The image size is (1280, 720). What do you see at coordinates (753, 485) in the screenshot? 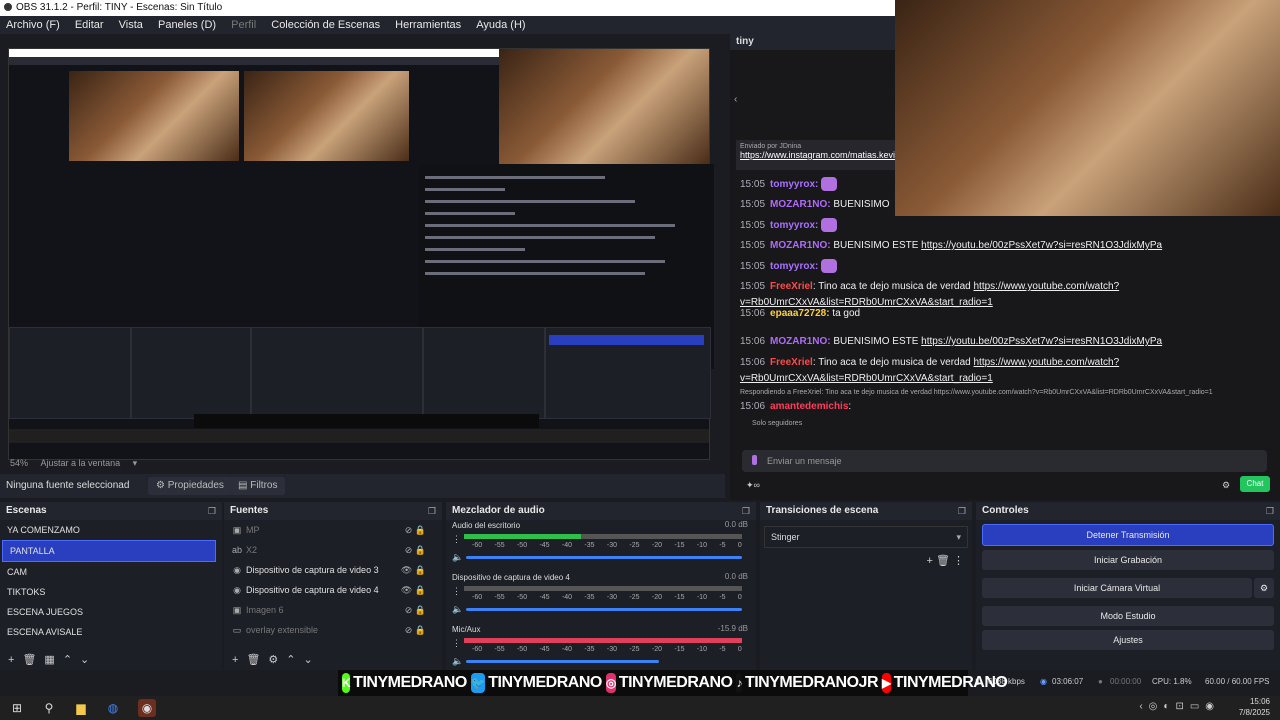
I see `chat-extras-icon: ✦∞` at bounding box center [753, 485].